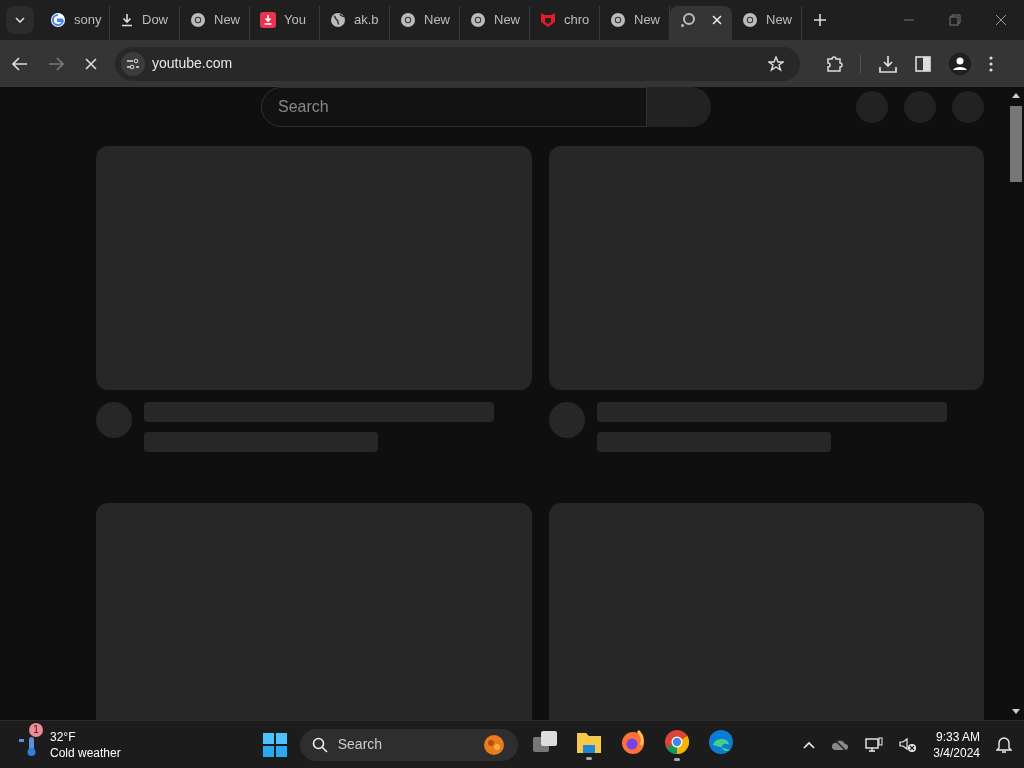 This screenshot has width=1024, height=768. Describe the element at coordinates (632, 741) in the screenshot. I see `firefox-icon` at that location.